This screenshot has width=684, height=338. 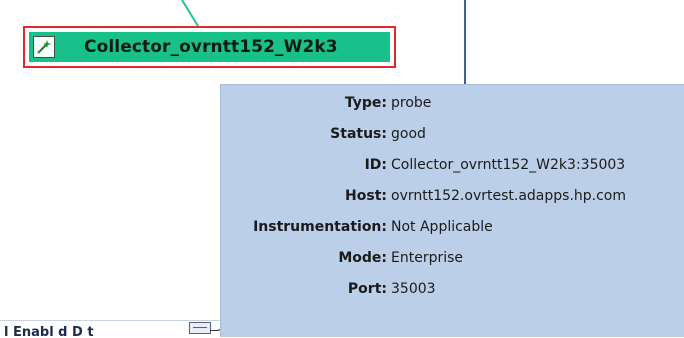 What do you see at coordinates (427, 258) in the screenshot?
I see `tooltip-value: Enterprise` at bounding box center [427, 258].